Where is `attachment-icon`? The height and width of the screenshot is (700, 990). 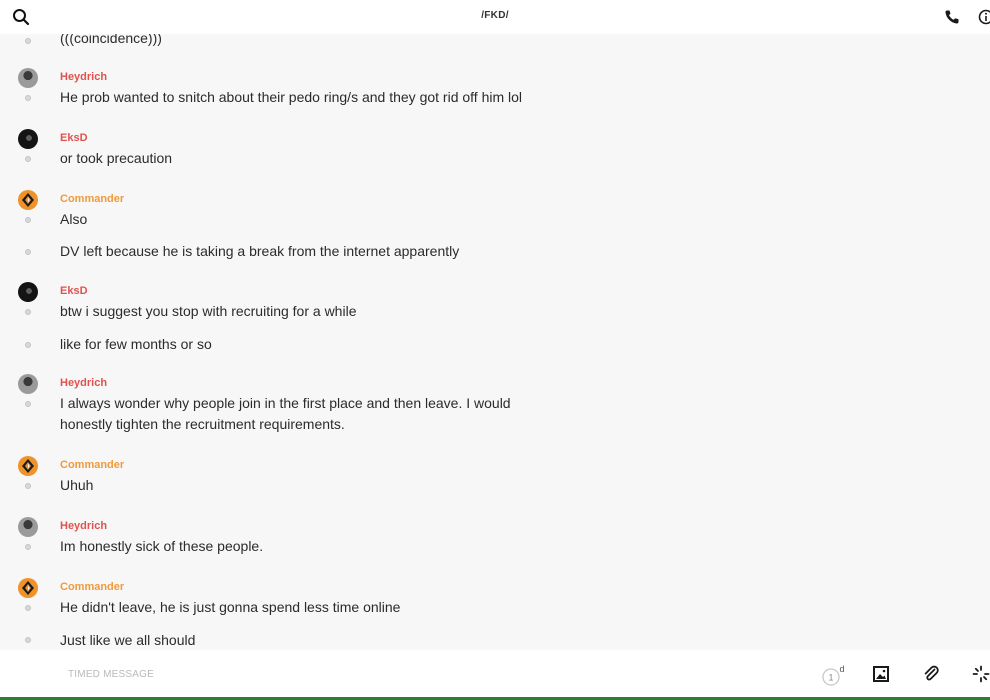 attachment-icon is located at coordinates (931, 674).